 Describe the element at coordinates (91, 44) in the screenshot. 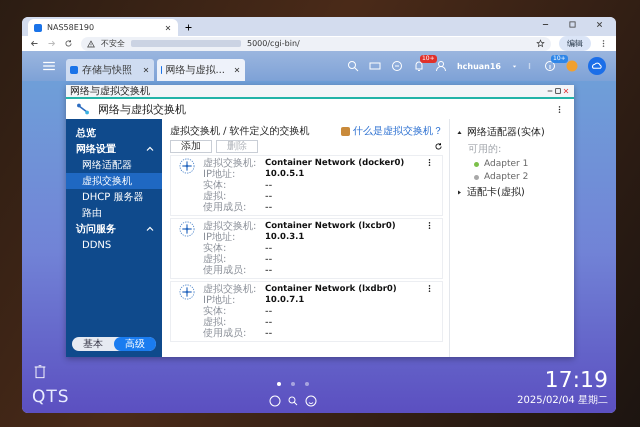

I see `warning-icon` at that location.